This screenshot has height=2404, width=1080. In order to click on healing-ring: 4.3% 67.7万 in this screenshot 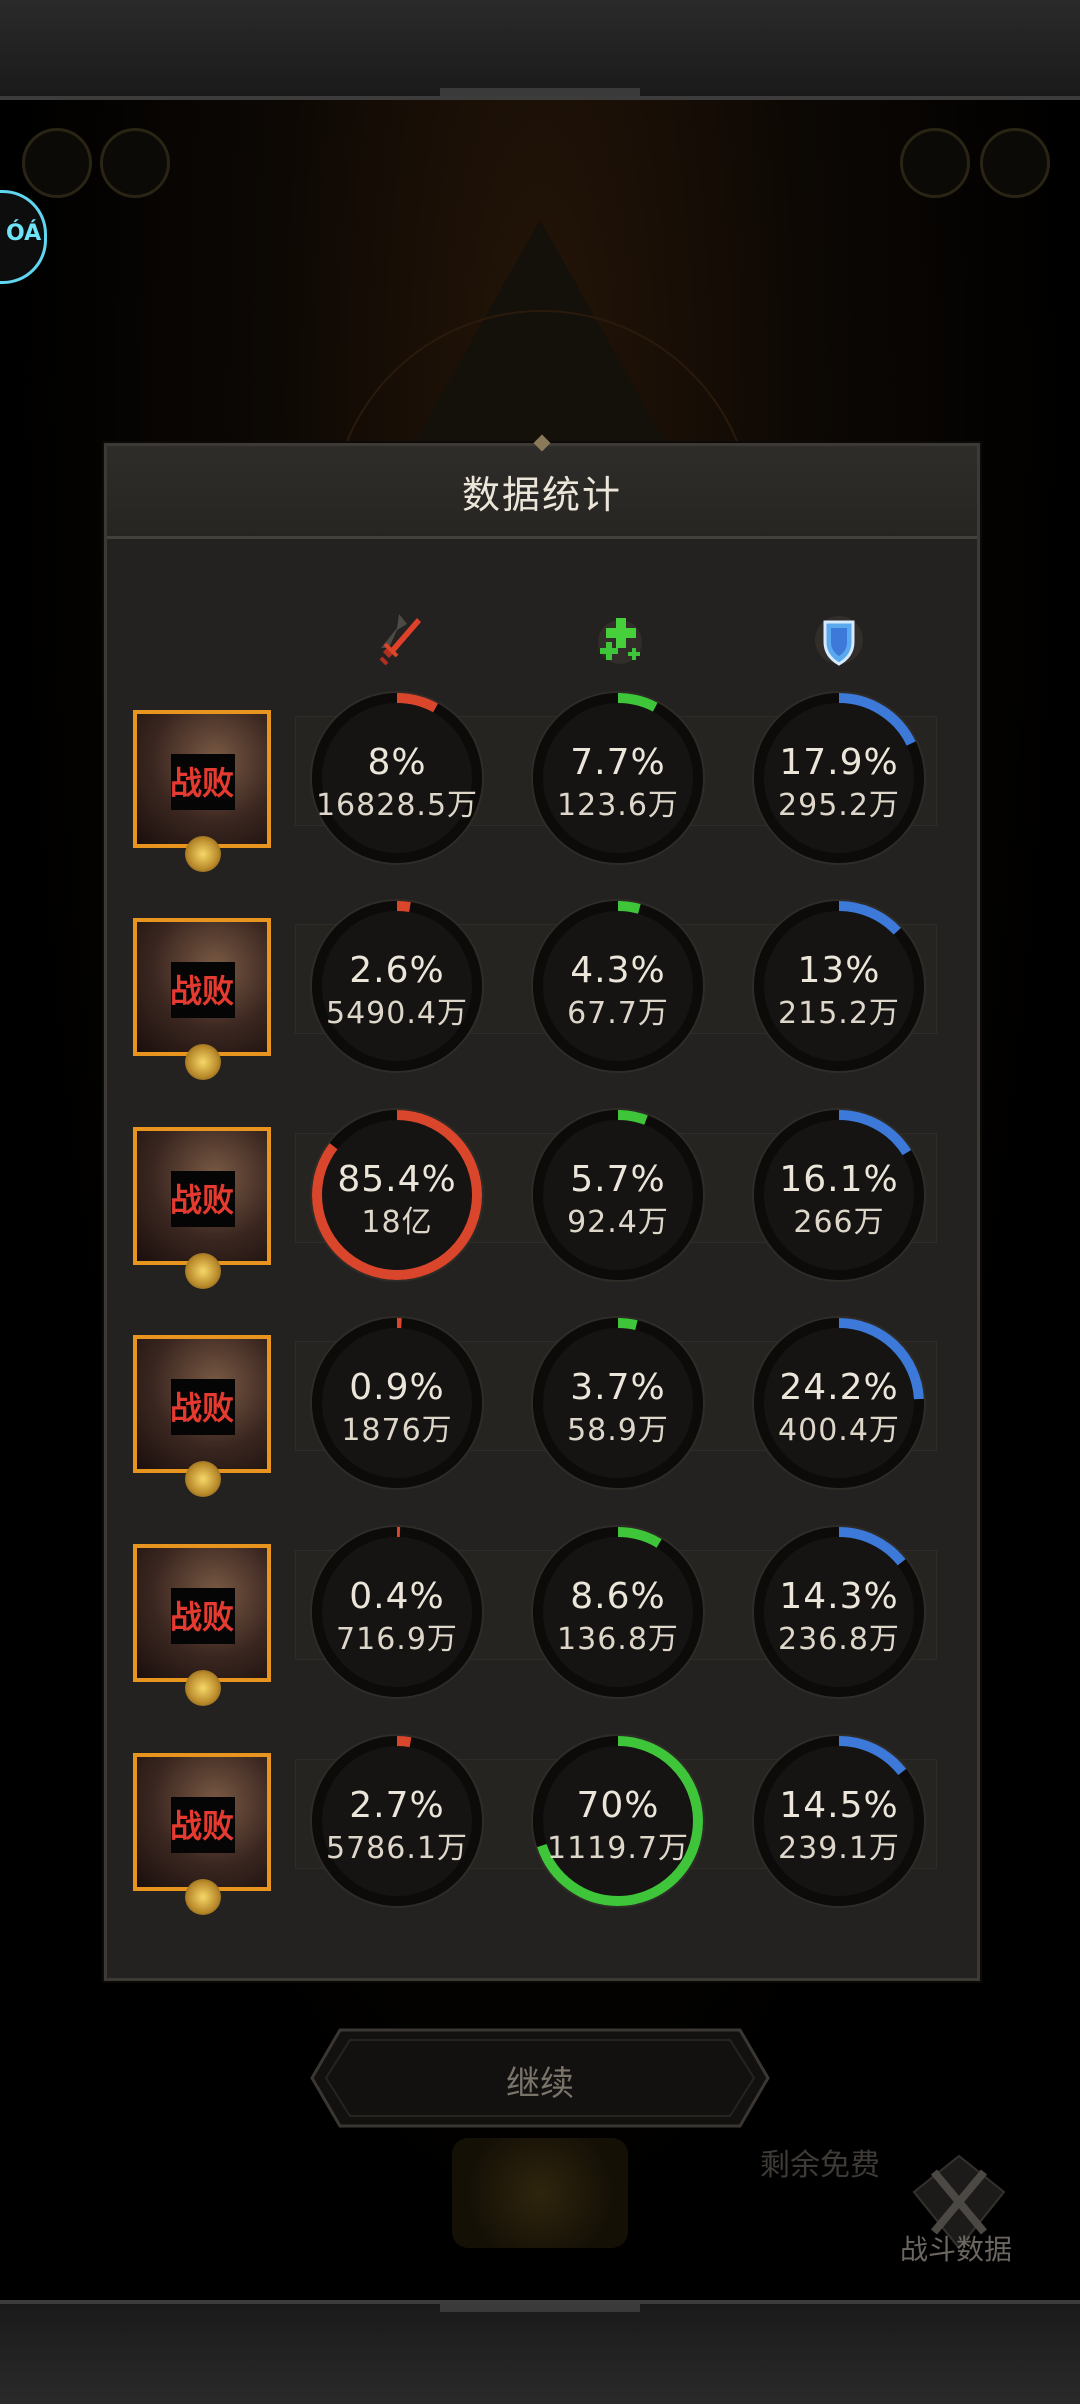, I will do `click(618, 986)`.